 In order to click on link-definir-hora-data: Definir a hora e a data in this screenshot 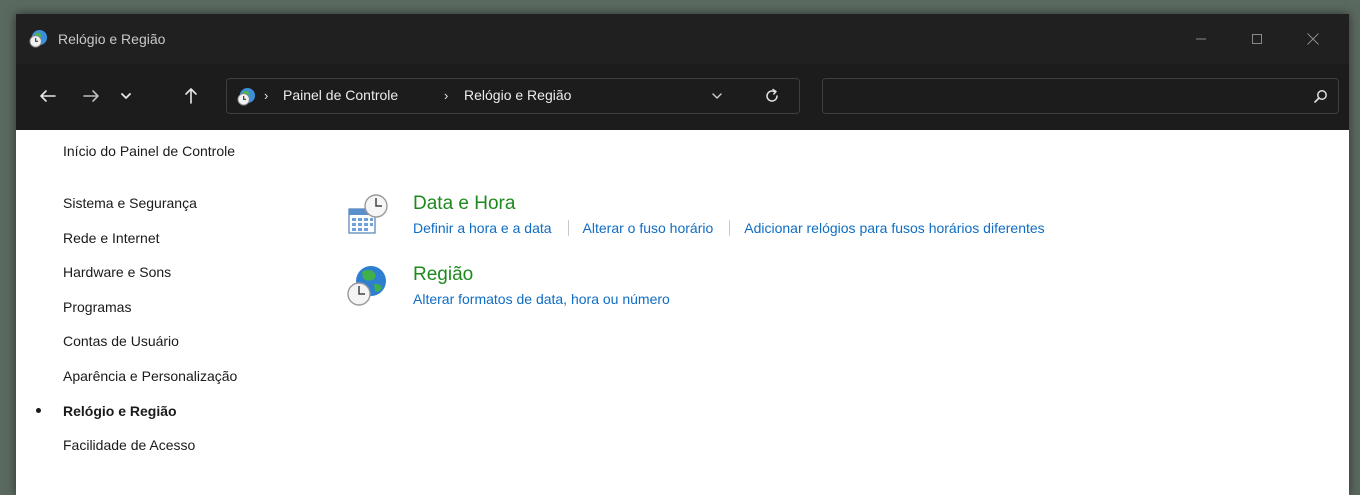, I will do `click(482, 228)`.